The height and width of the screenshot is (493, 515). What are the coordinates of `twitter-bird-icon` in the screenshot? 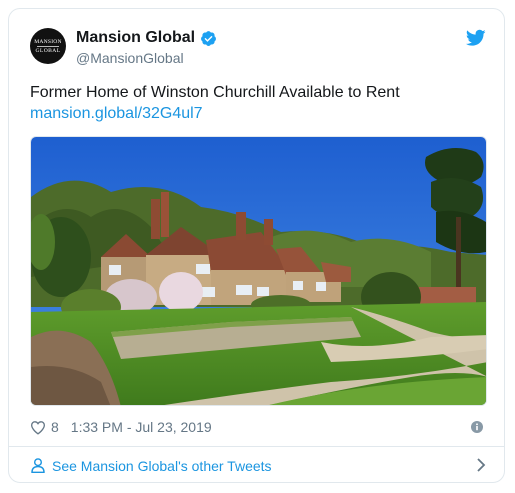 It's located at (476, 38).